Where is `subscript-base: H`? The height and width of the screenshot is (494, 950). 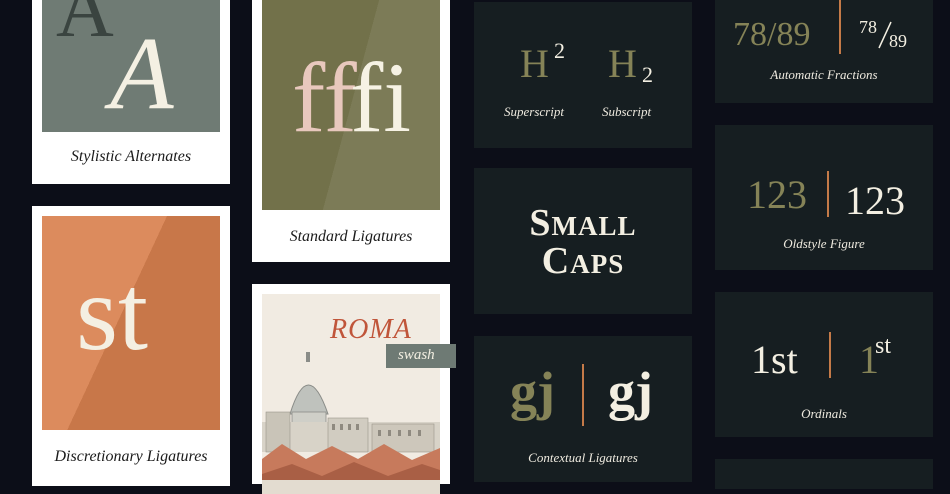
subscript-base: H is located at coordinates (622, 63).